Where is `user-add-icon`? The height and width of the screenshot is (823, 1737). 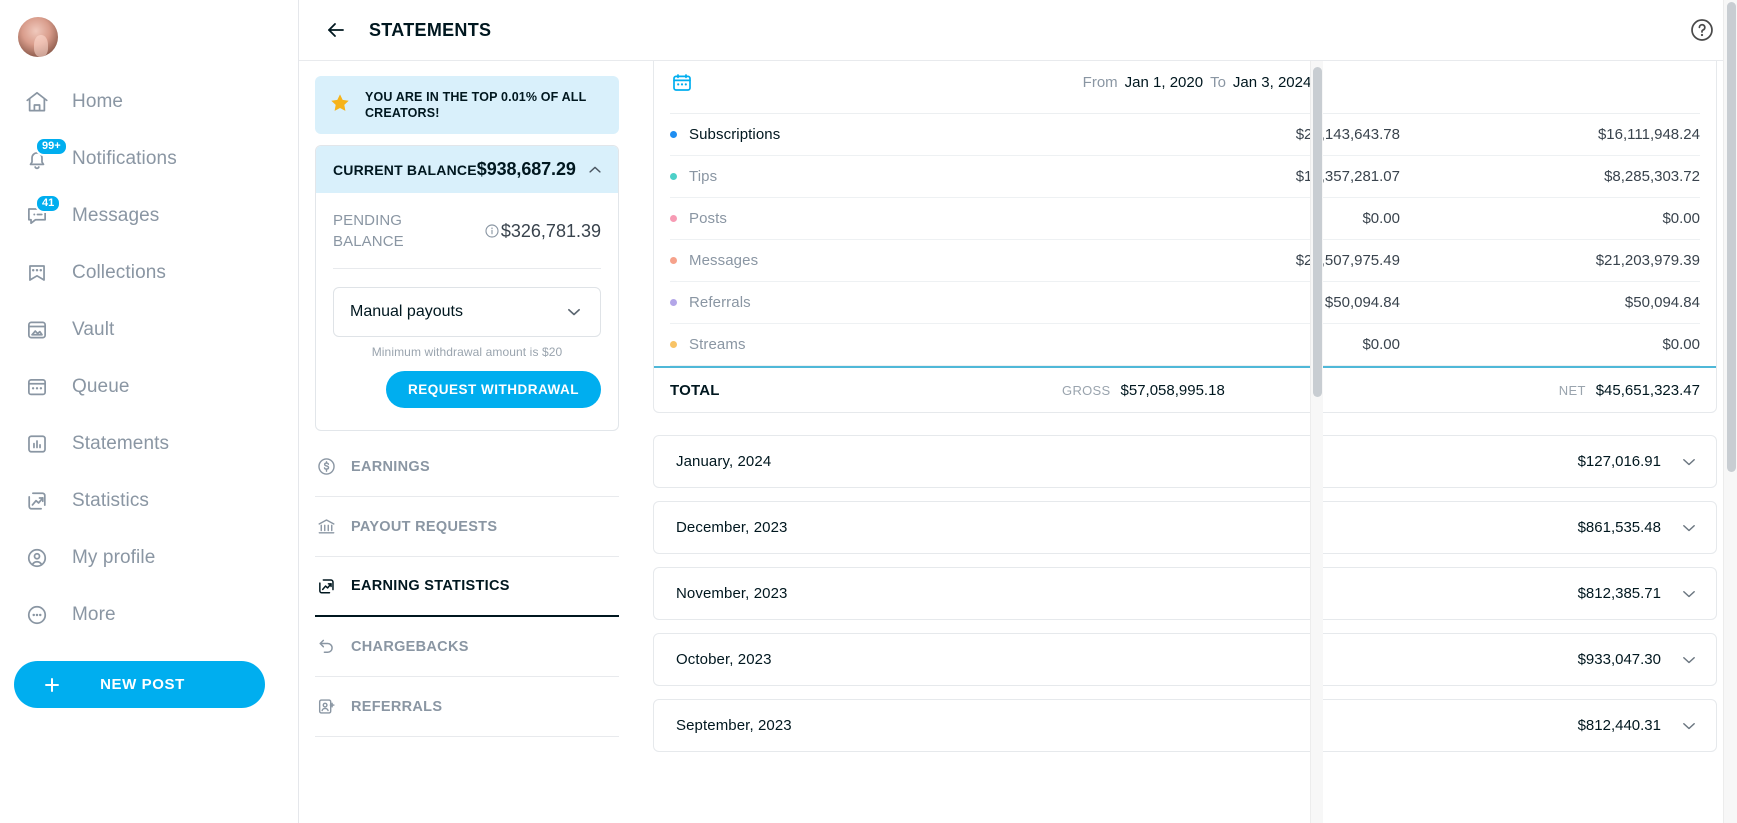 user-add-icon is located at coordinates (326, 707).